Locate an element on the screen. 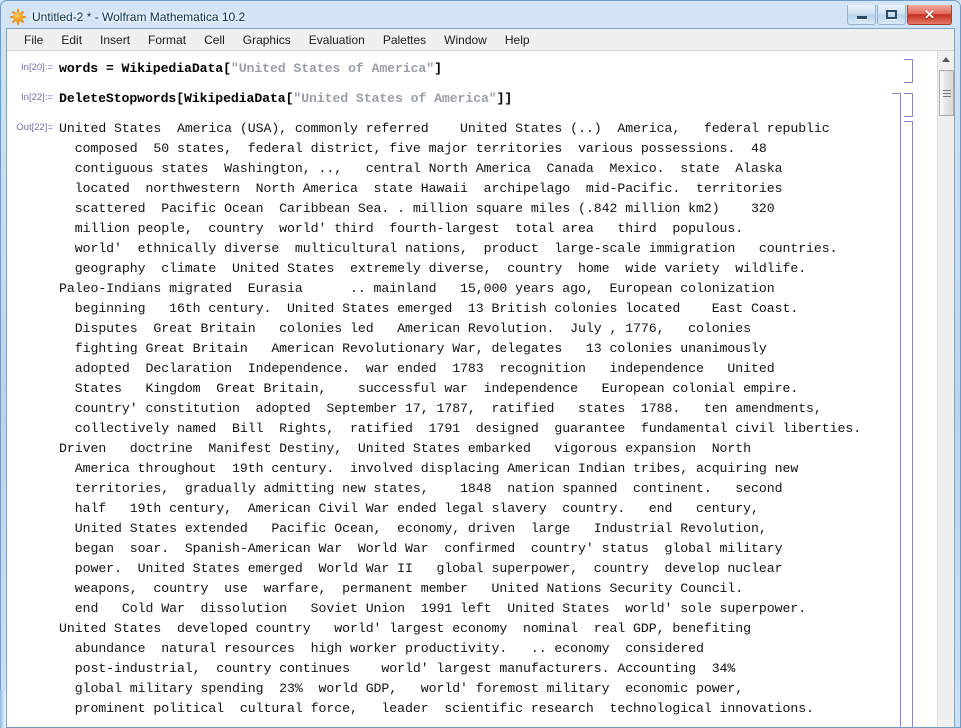  chevron-up-icon is located at coordinates (946, 59).